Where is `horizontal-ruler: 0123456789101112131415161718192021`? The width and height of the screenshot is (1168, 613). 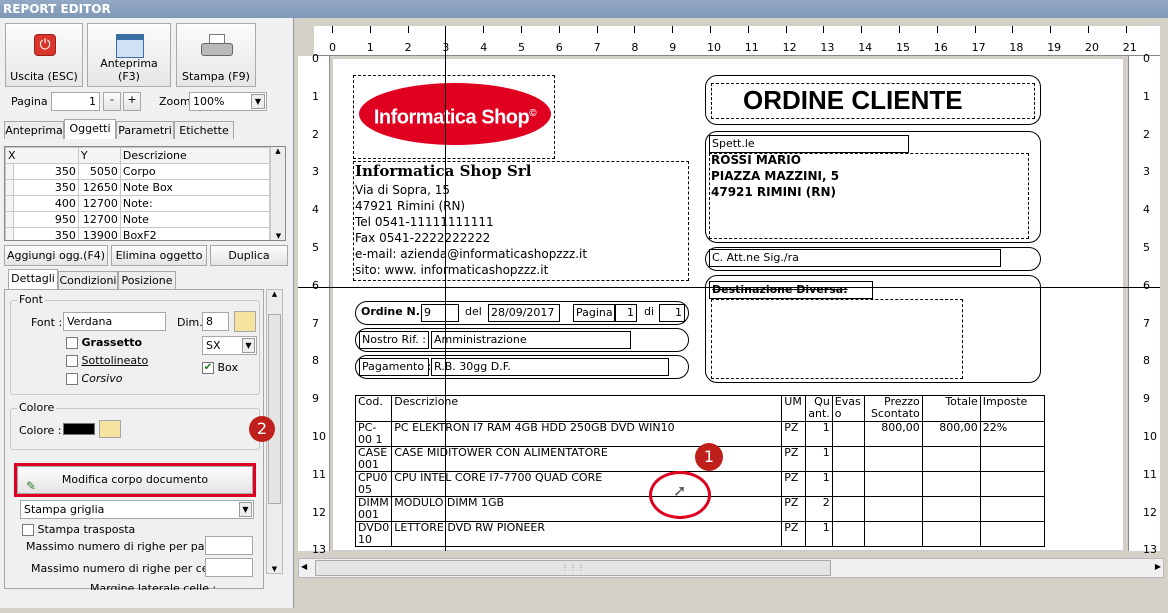 horizontal-ruler: 0123456789101112131415161718192021 is located at coordinates (737, 41).